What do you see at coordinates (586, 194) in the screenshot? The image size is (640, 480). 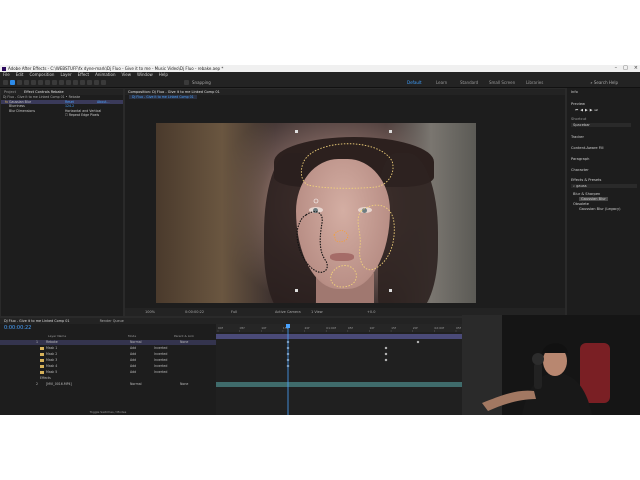 I see `tree-blur-sharpen: Blur & Sharpen` at bounding box center [586, 194].